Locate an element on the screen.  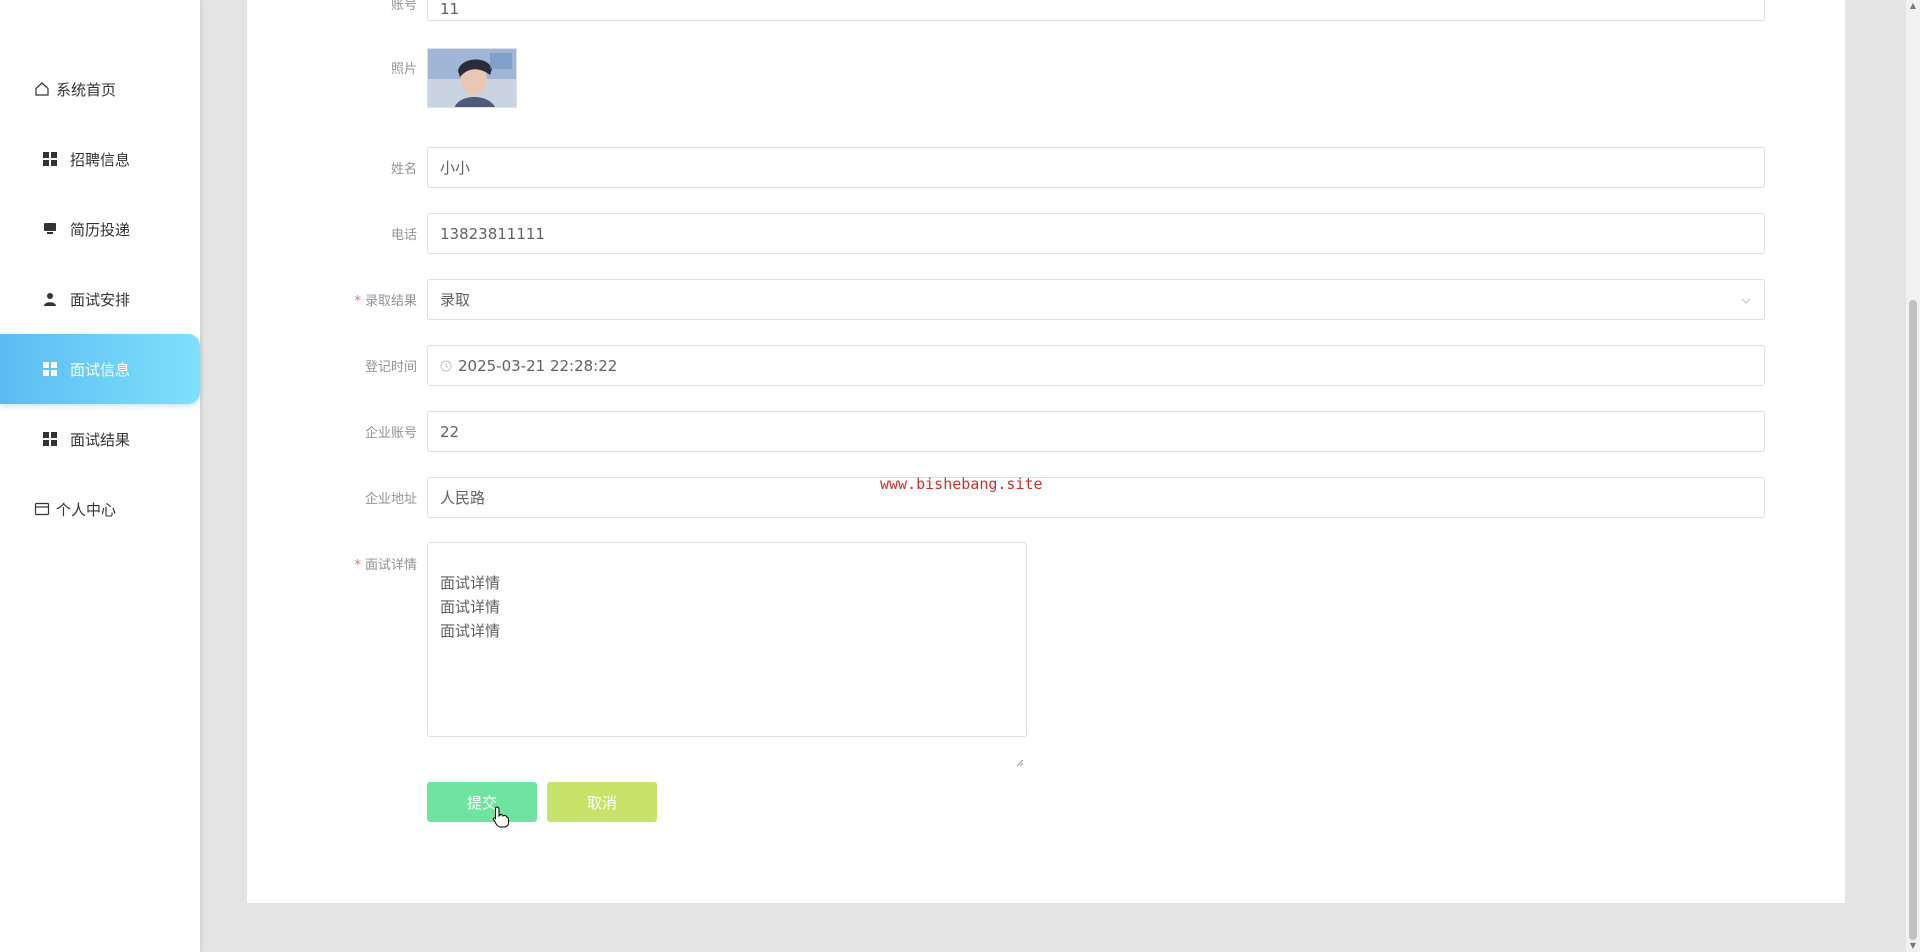
resize-grip-icon is located at coordinates (1020, 746).